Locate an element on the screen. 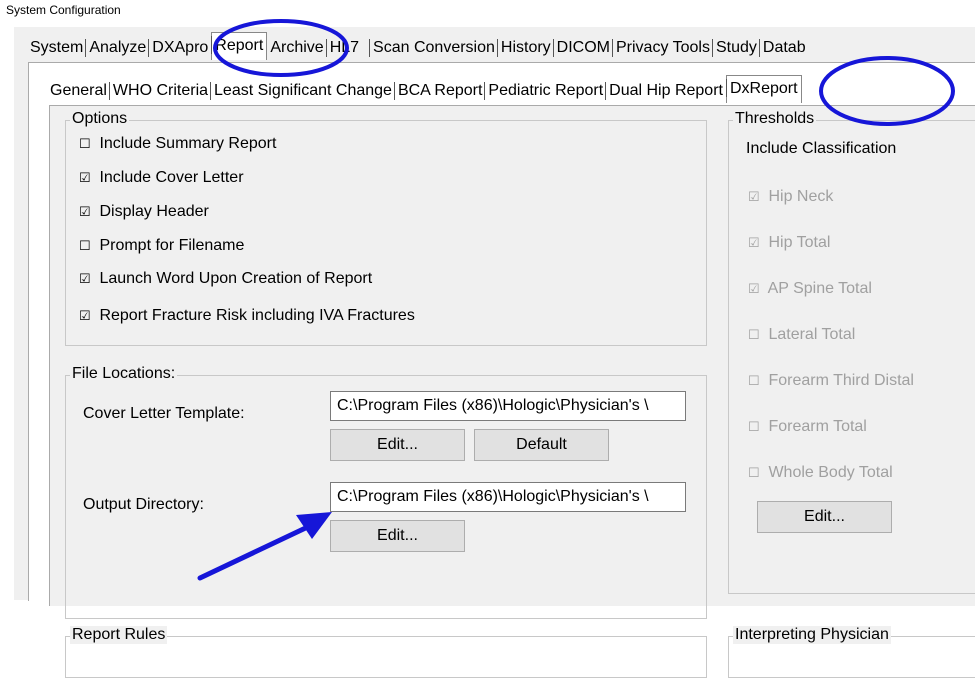  tab-dxreport: DxReport is located at coordinates (763, 89).